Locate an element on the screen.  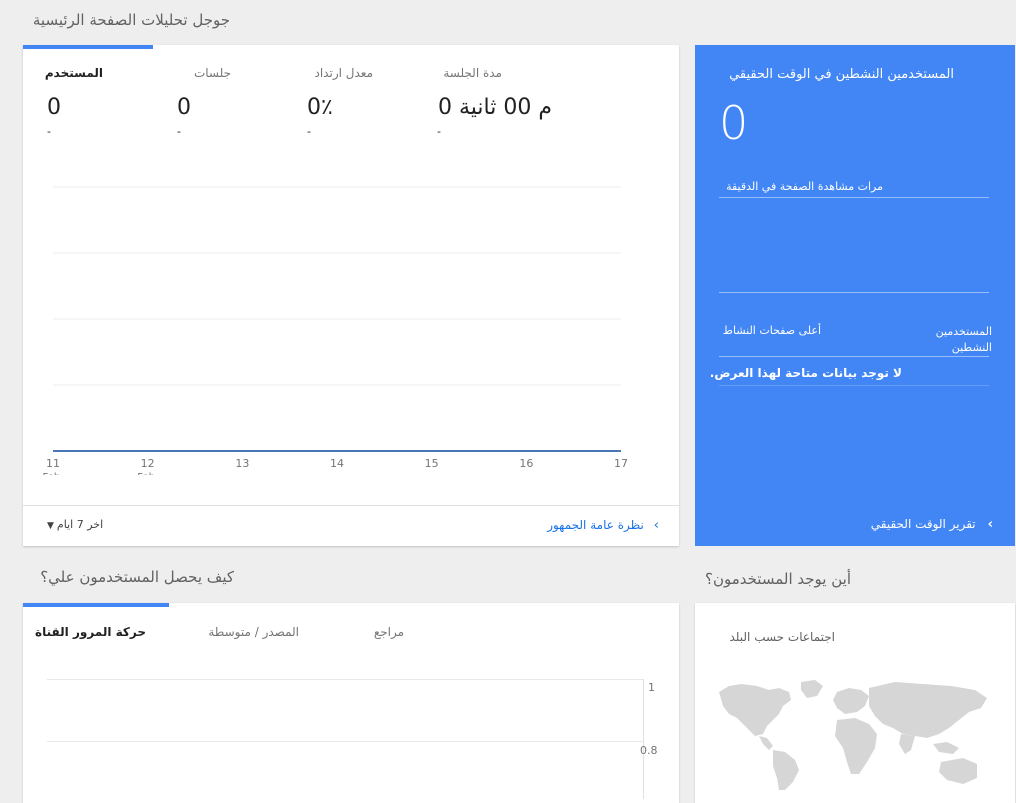
active-users-column-header: المستخدمين النشطين is located at coordinates (963, 339).